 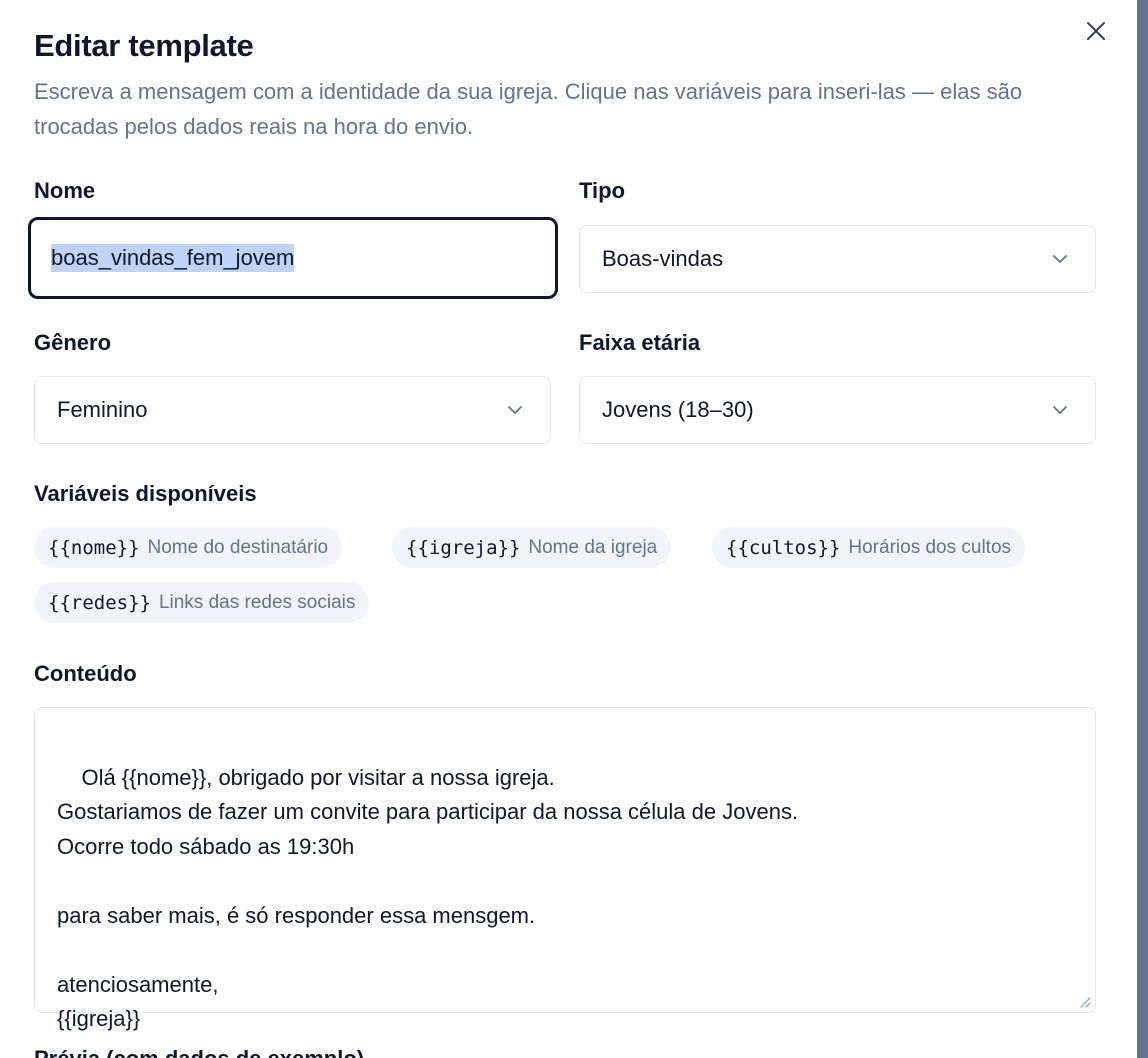 I want to click on genero-select: Feminino, so click(x=292, y=410).